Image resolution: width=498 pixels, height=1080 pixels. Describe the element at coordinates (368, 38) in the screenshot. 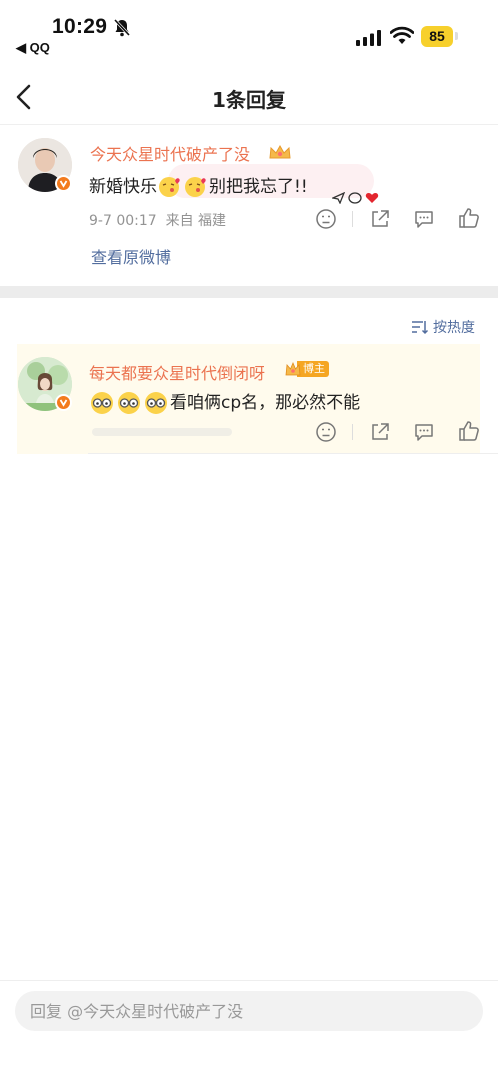

I see `cellular-signal-icon` at that location.